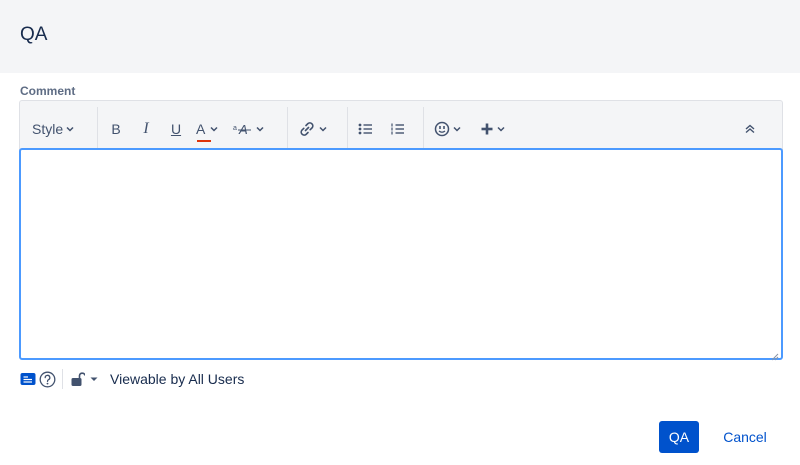 This screenshot has width=800, height=465. I want to click on collapse-toolbar-button, so click(750, 129).